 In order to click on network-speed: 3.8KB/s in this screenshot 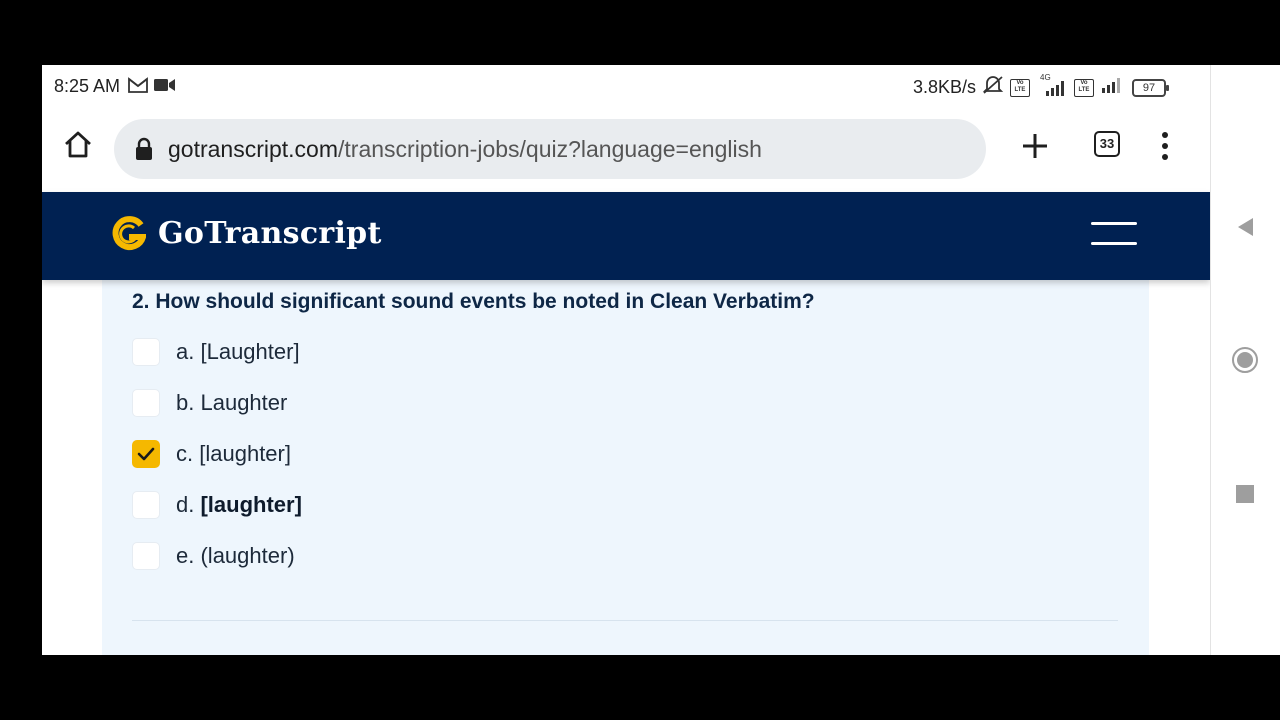, I will do `click(944, 87)`.